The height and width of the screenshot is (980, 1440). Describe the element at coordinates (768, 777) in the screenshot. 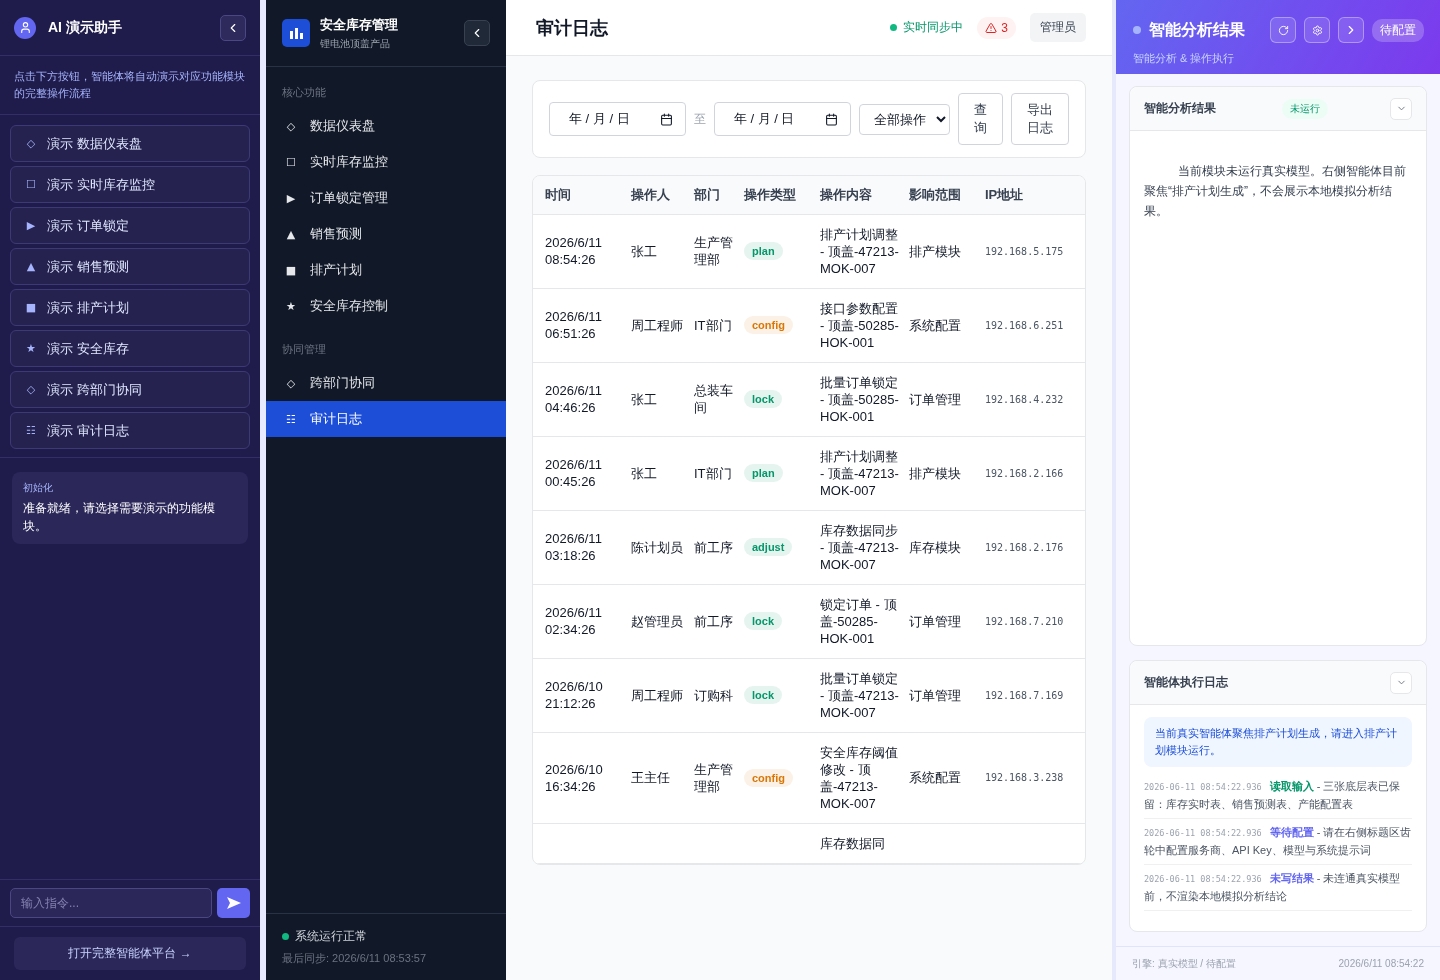

I see `type-tag: config` at that location.